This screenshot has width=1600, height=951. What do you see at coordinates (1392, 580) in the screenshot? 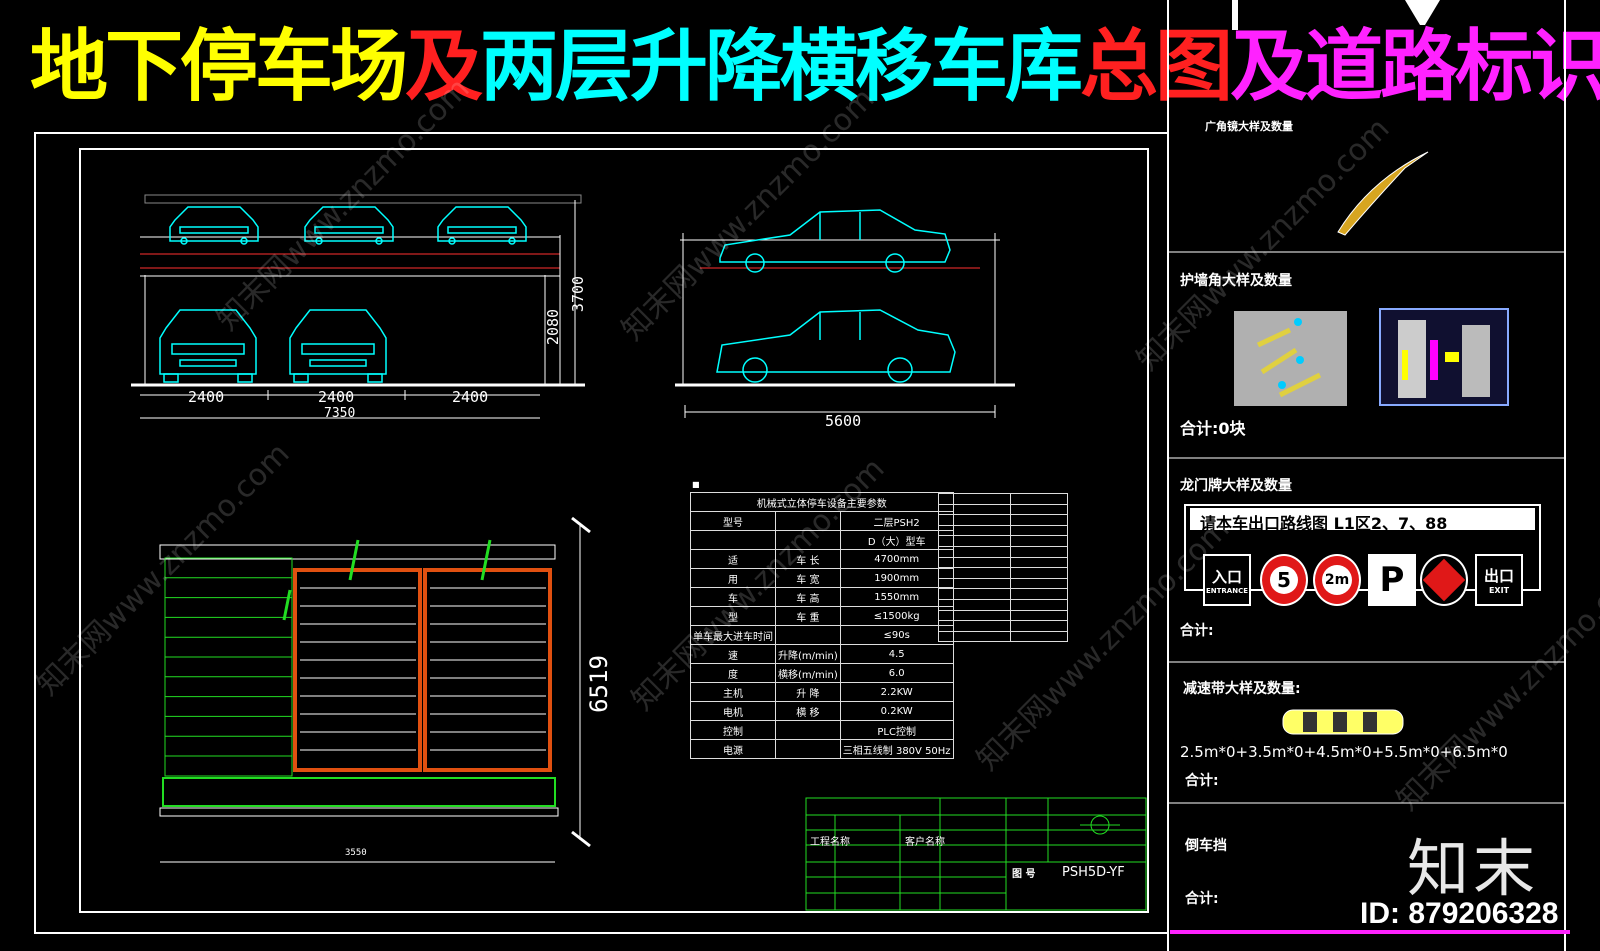
I see `parking-sign: P` at bounding box center [1392, 580].